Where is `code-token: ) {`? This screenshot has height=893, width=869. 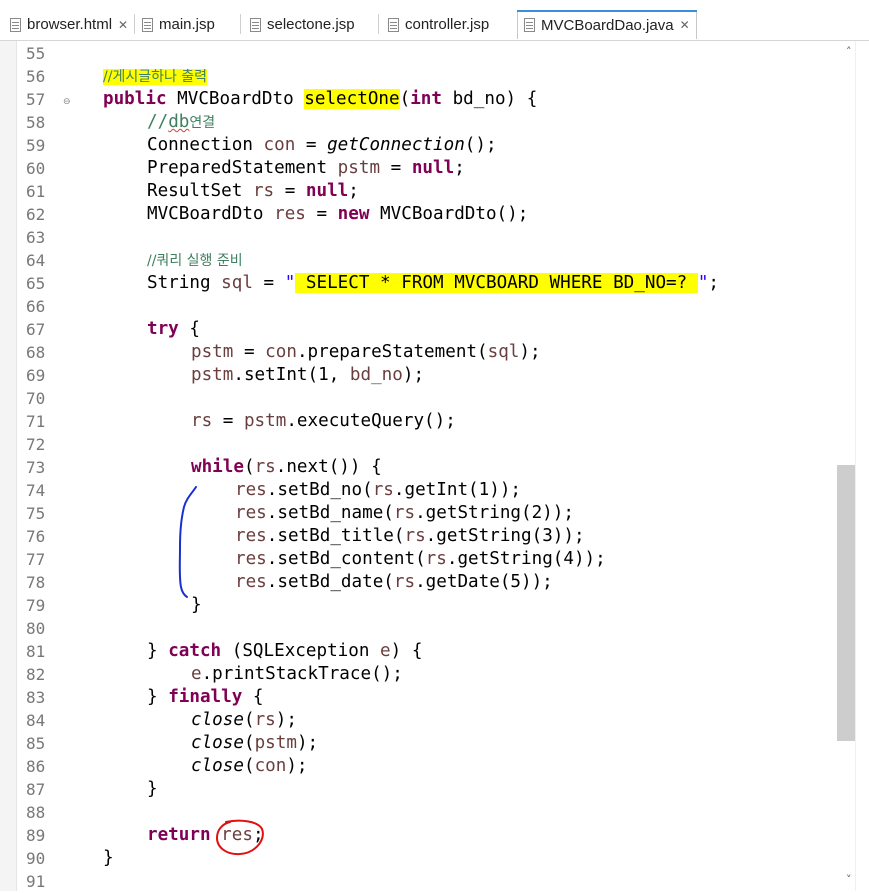
code-token: ) { is located at coordinates (406, 651).